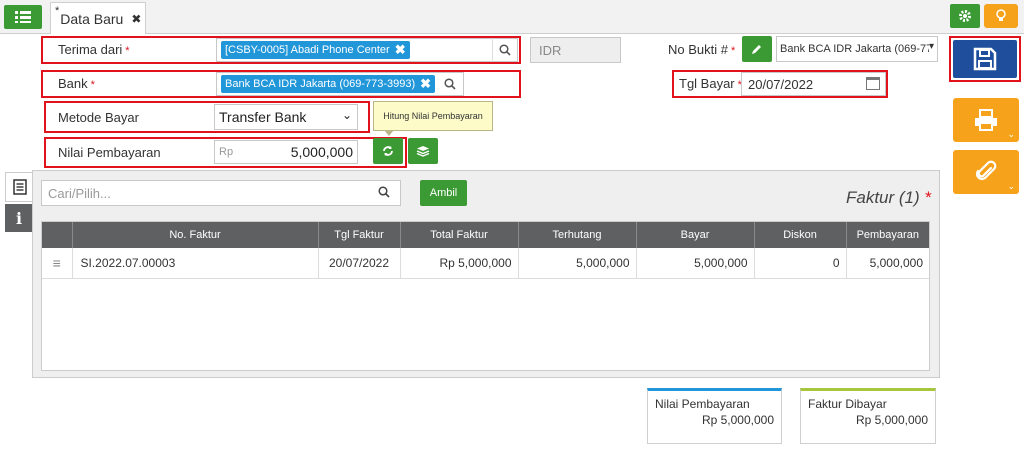 The width and height of the screenshot is (1024, 450). I want to click on metode-bayar-select: Transfer Bank ⌄, so click(286, 117).